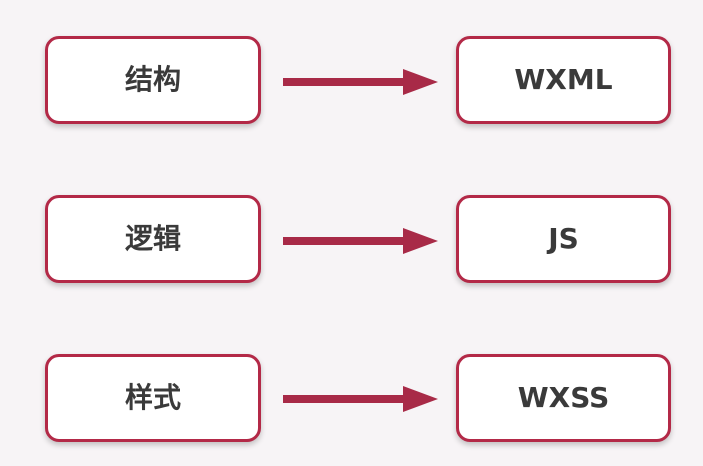 This screenshot has height=466, width=703. I want to click on box-structure-label: 结构, so click(152, 79).